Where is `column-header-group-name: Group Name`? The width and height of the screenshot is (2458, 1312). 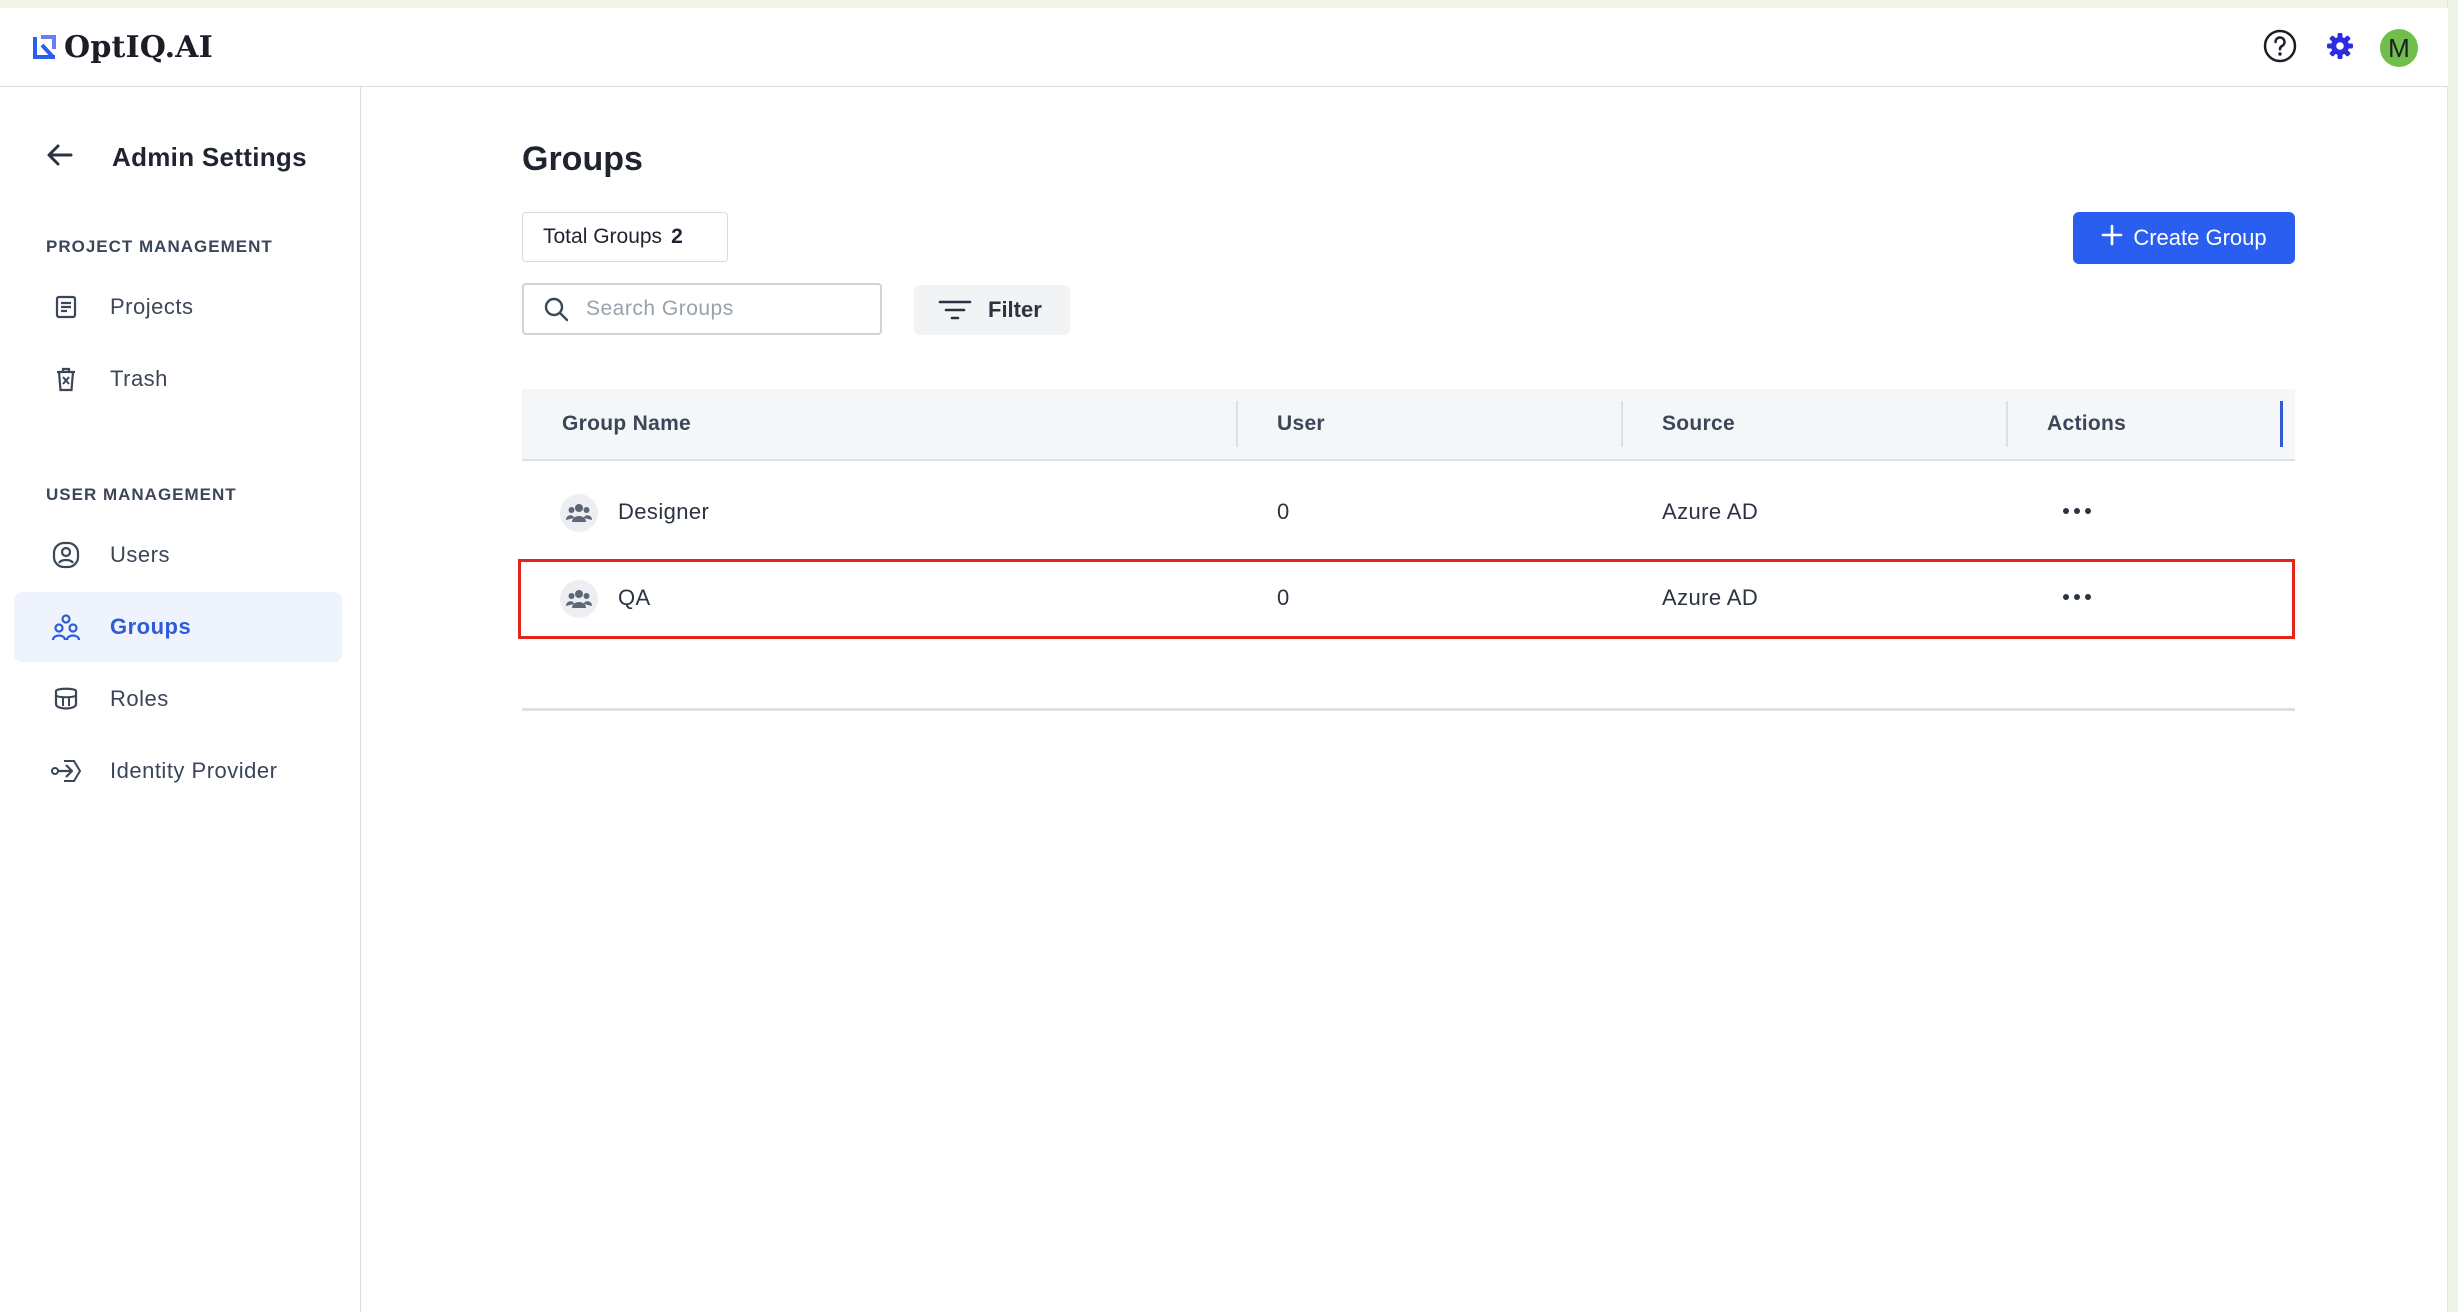
column-header-group-name: Group Name is located at coordinates (626, 424).